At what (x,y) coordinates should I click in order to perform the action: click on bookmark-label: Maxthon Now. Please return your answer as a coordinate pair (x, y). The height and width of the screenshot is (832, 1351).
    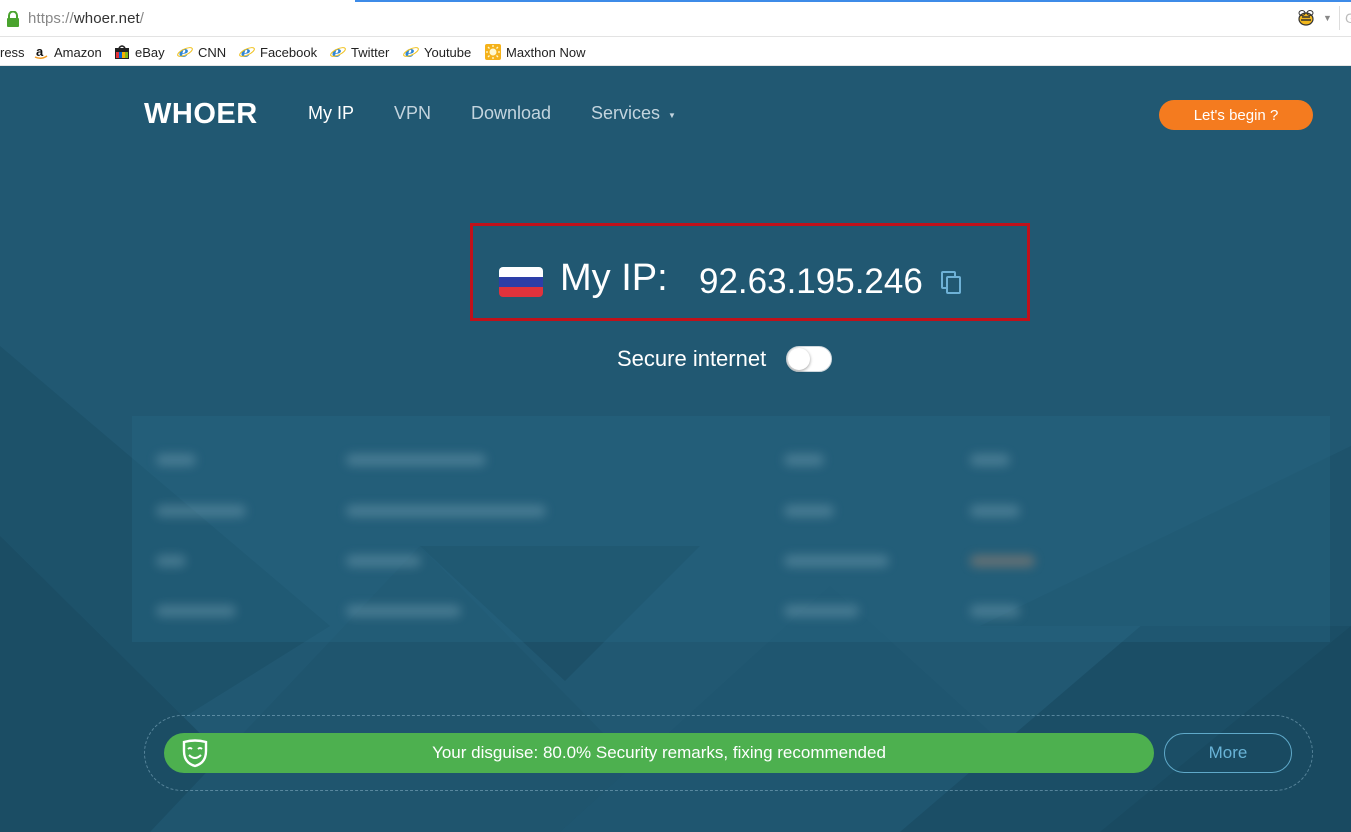
    Looking at the image, I should click on (546, 52).